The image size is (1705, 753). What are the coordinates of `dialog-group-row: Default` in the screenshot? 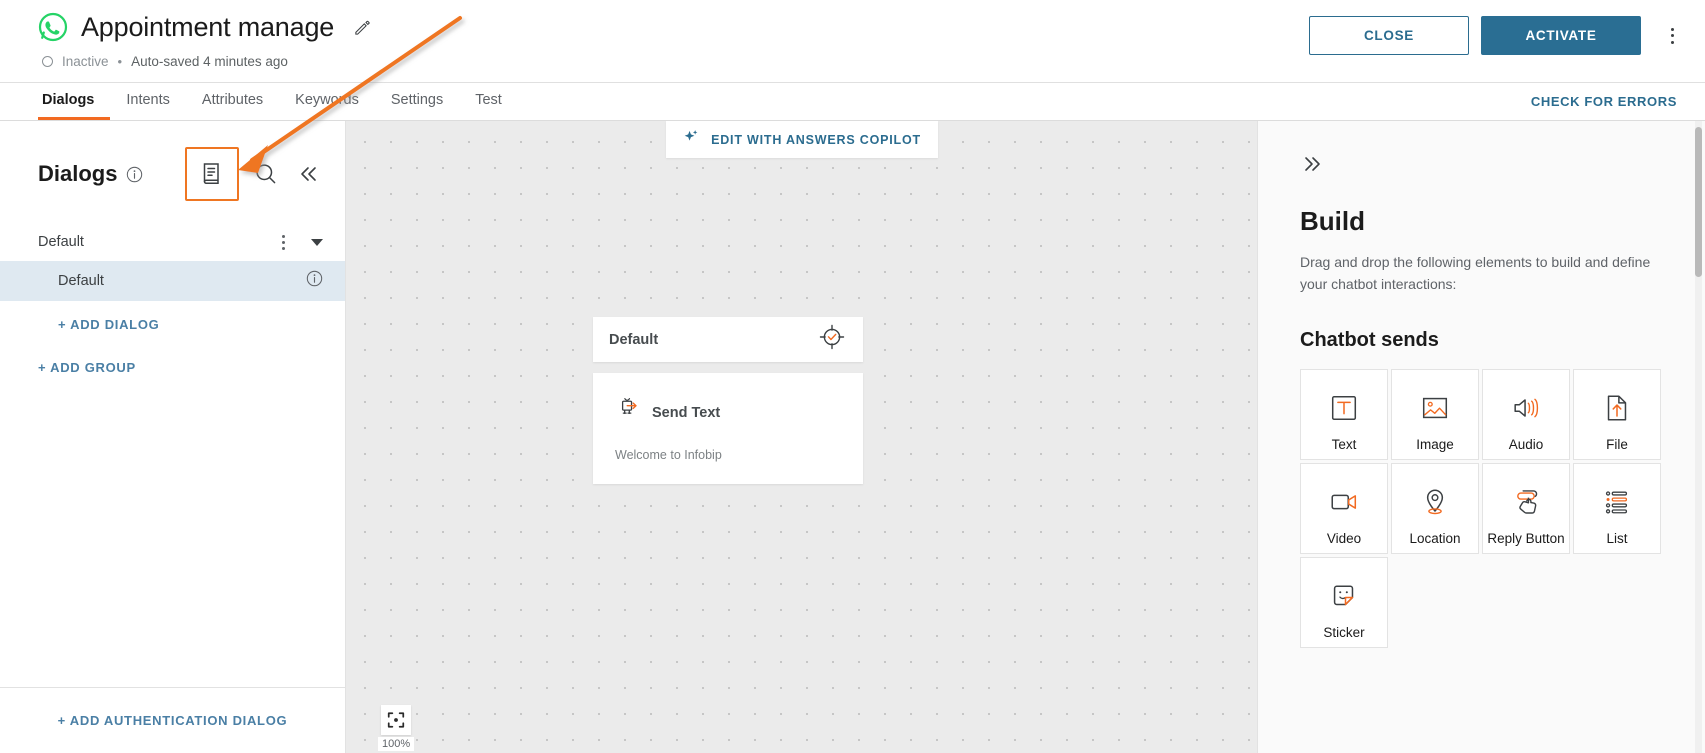 It's located at (172, 242).